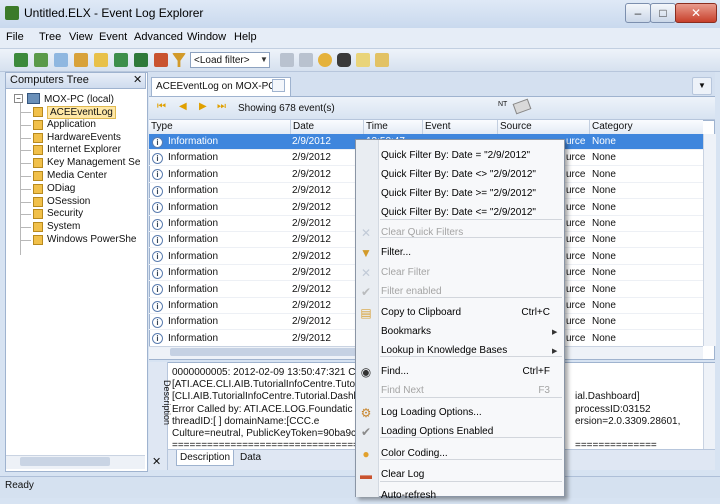  I want to click on tab-aceeventlog: ACEEventLog on MOX-PC, so click(221, 86).